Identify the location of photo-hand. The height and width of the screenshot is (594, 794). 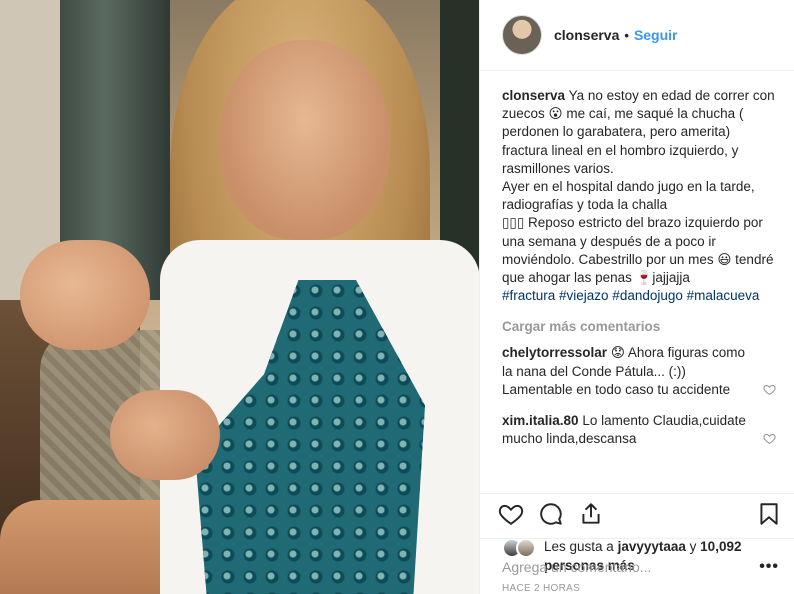
(165, 435).